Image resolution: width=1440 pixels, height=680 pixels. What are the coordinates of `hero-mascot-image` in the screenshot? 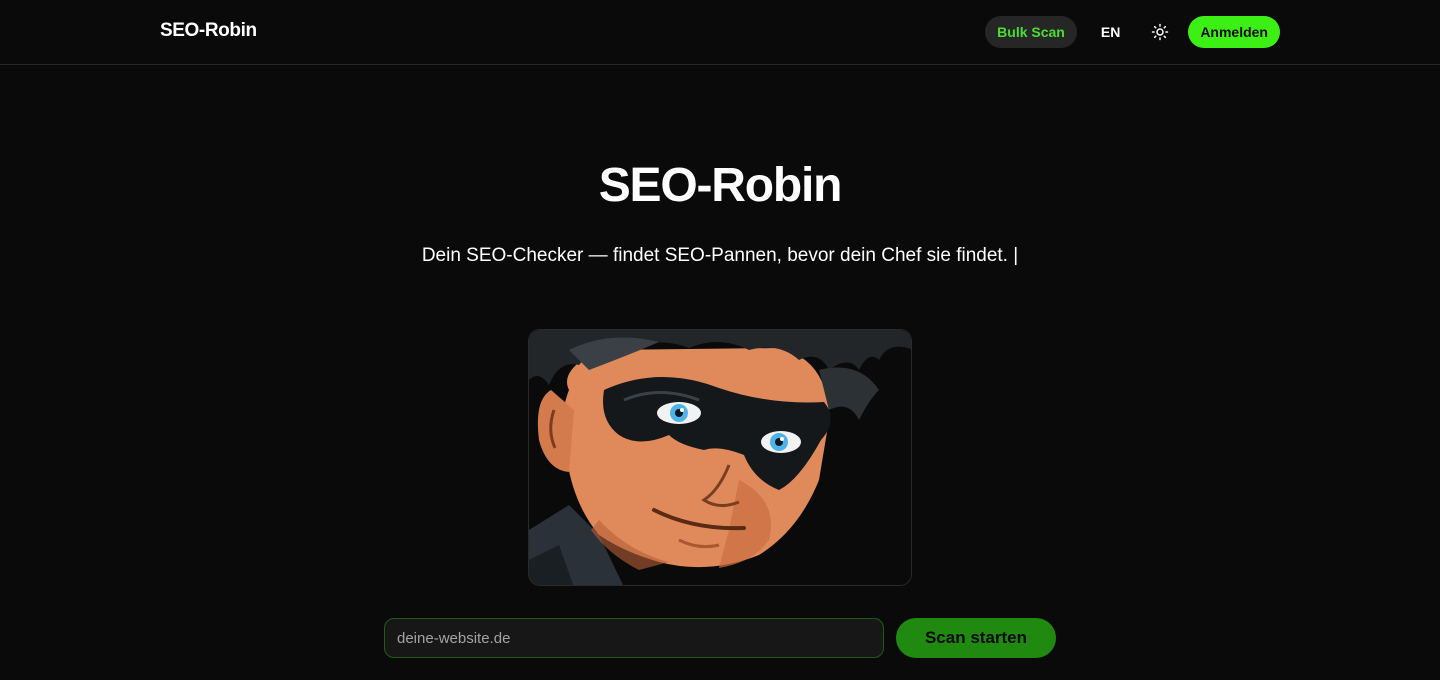 It's located at (720, 457).